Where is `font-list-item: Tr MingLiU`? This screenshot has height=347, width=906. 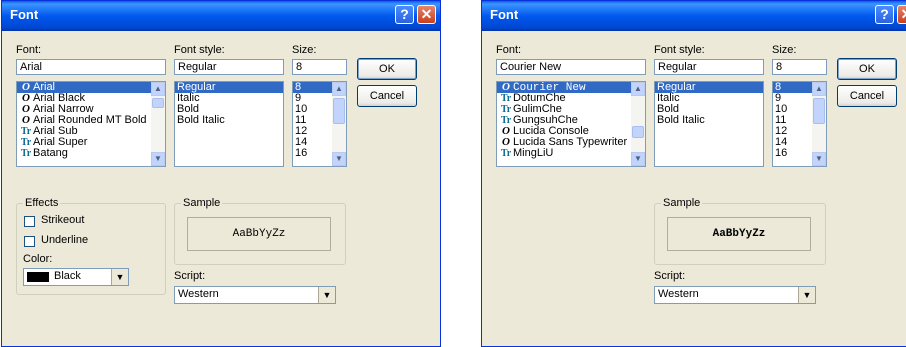
font-list-item: Tr MingLiU is located at coordinates (571, 154).